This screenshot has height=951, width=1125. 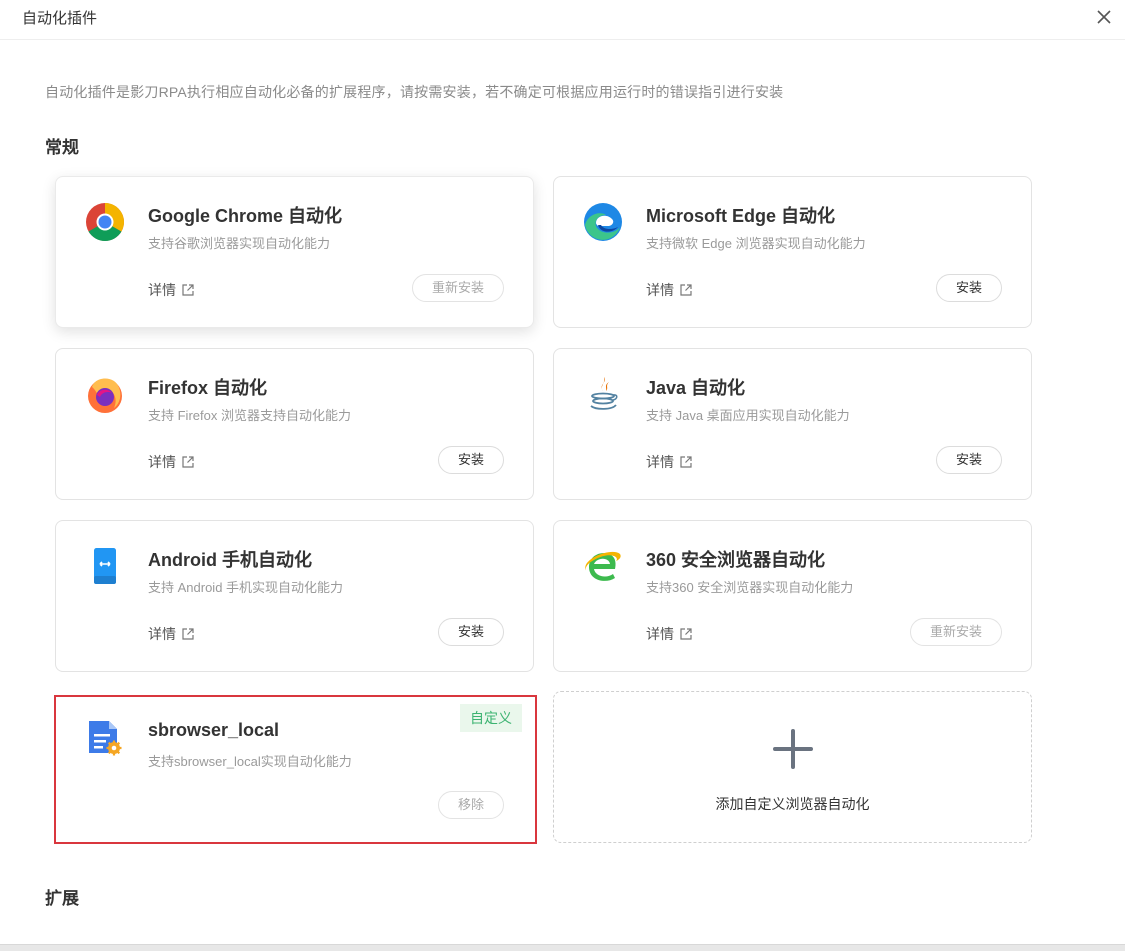 I want to click on card-title: sbrowser_local, so click(x=214, y=730).